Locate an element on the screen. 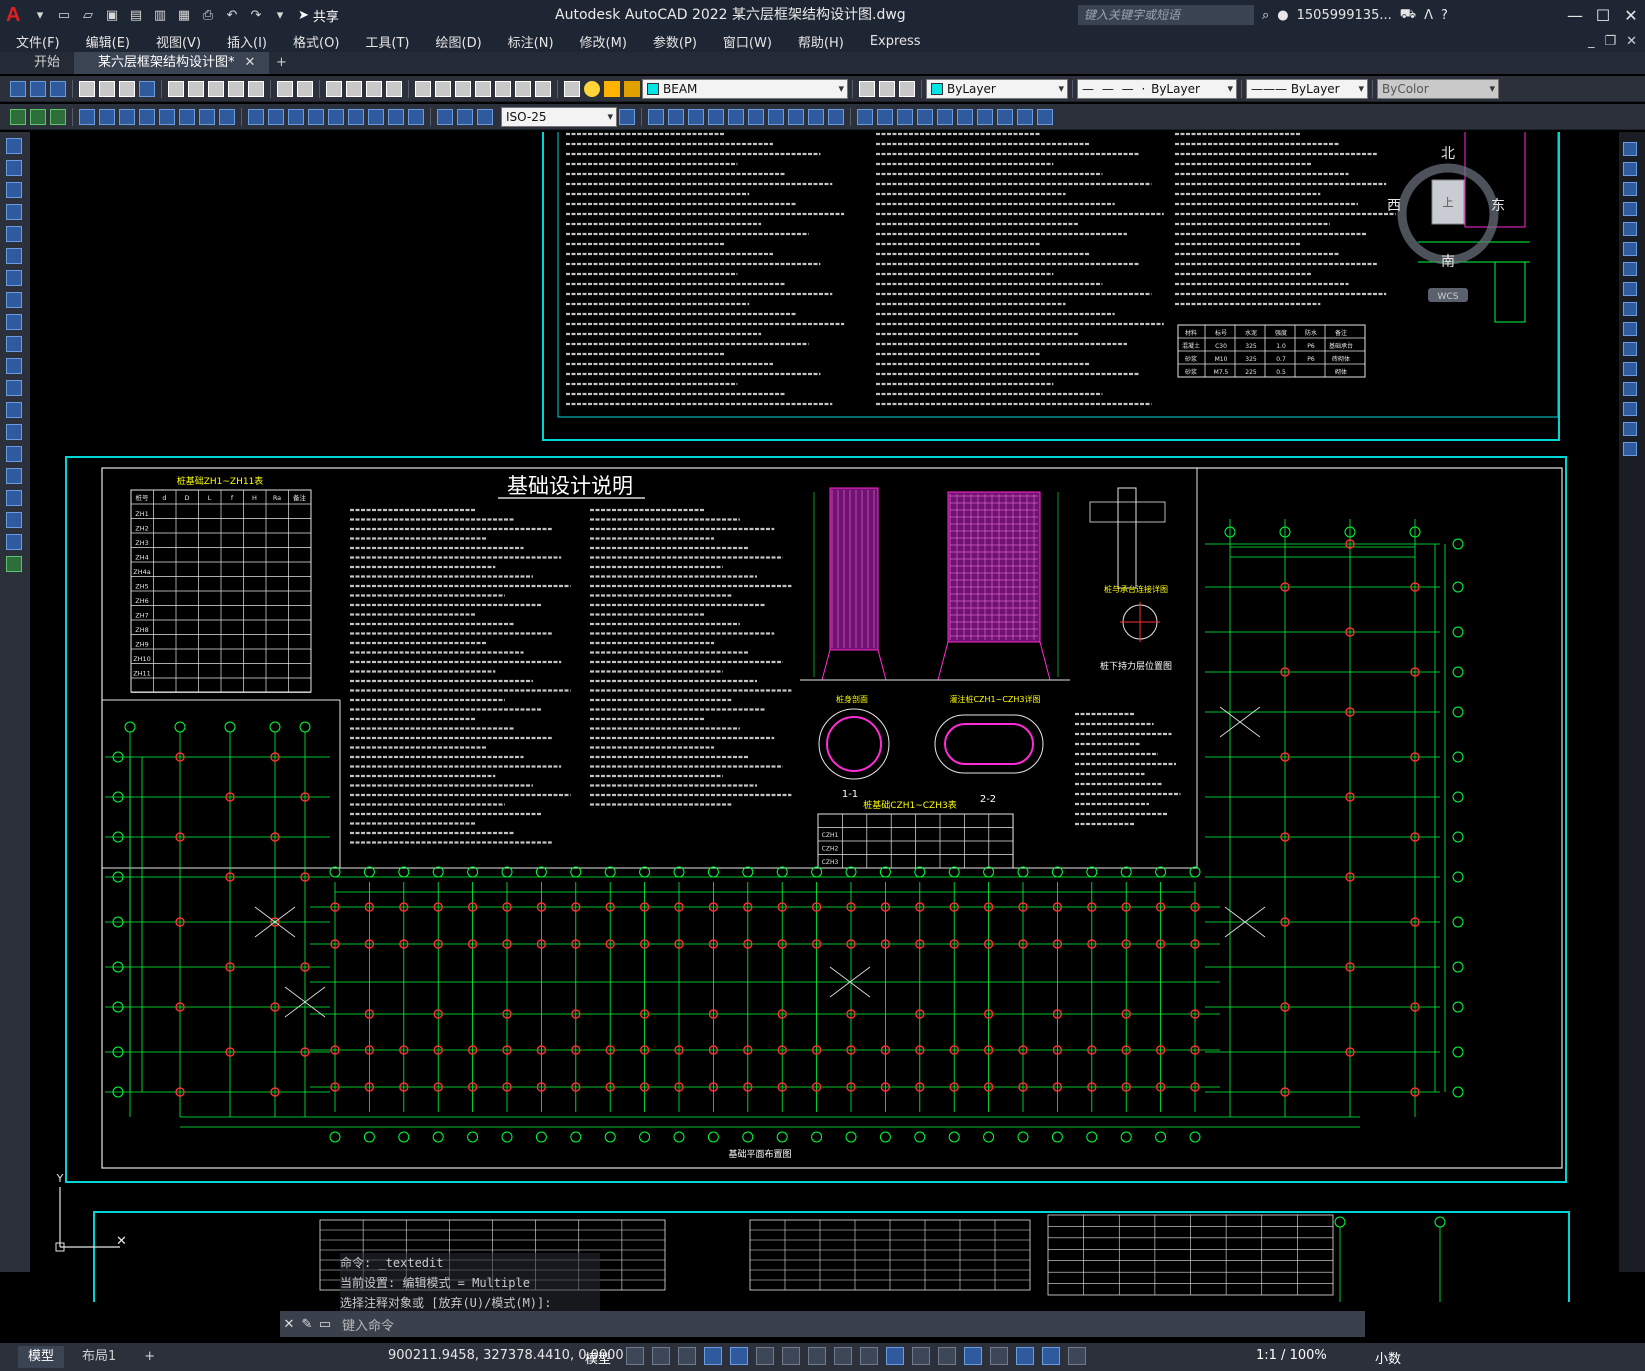 The image size is (1645, 1371). polygon-icon is located at coordinates (14, 212).